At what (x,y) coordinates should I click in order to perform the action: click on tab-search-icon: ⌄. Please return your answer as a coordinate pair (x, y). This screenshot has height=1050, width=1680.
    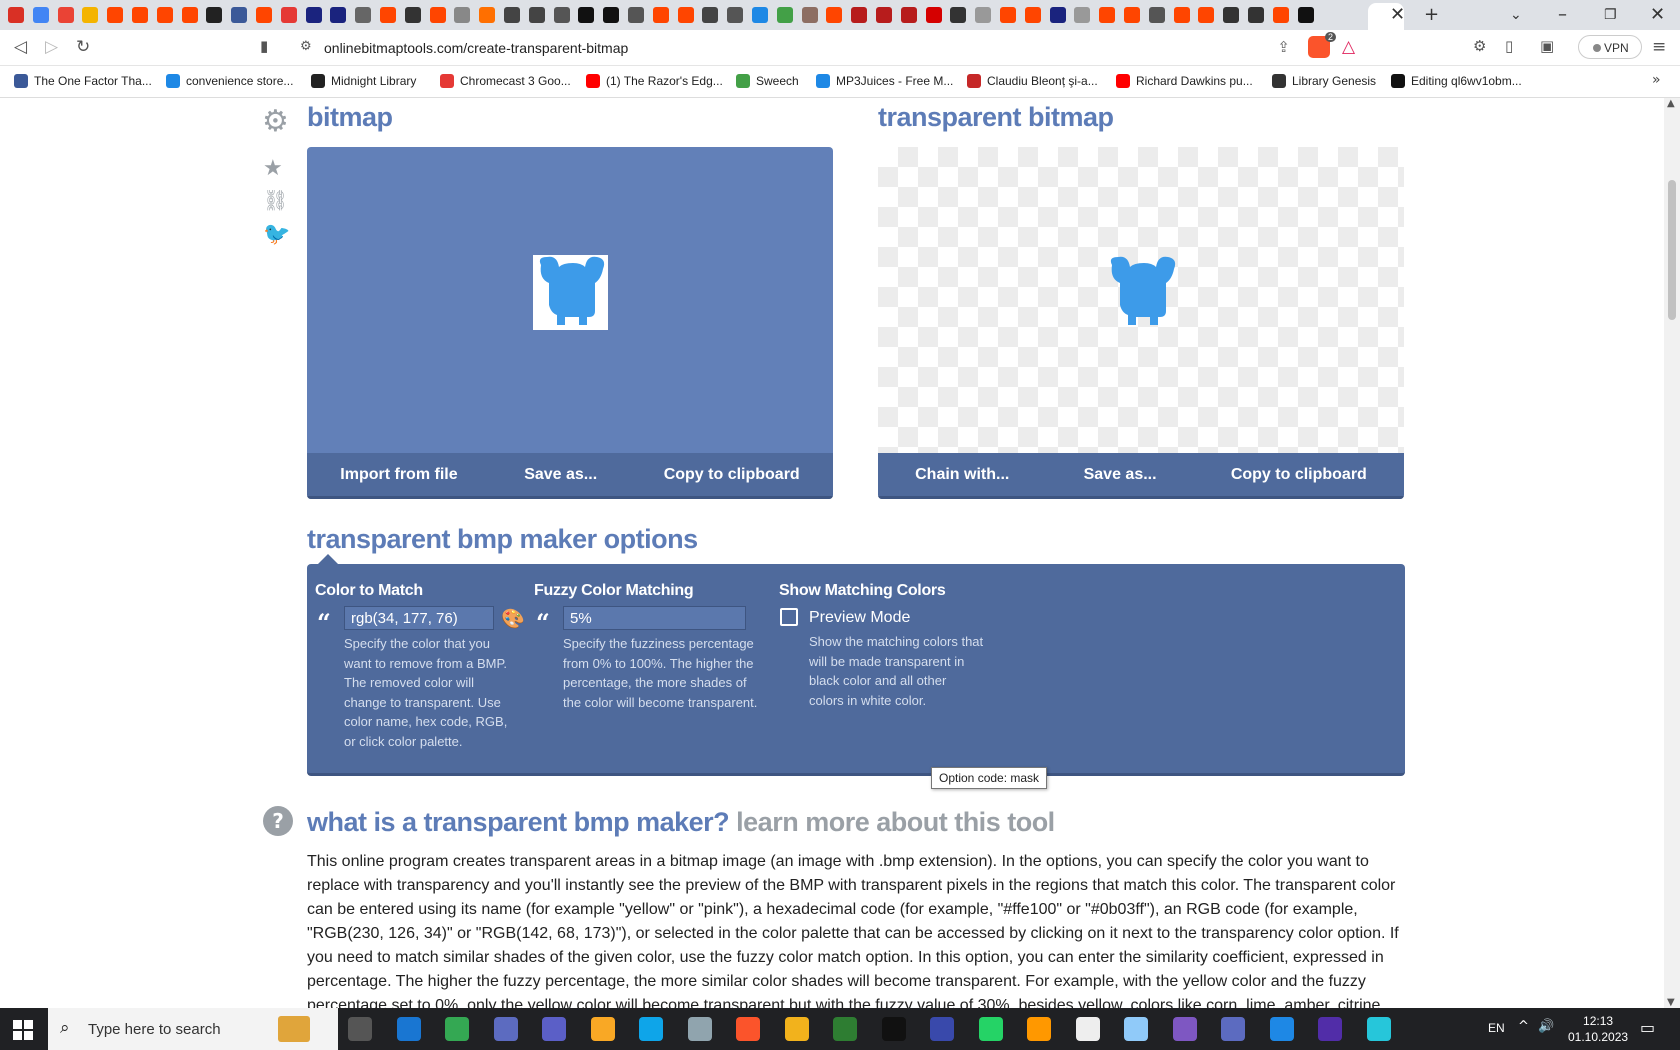
    Looking at the image, I should click on (1516, 15).